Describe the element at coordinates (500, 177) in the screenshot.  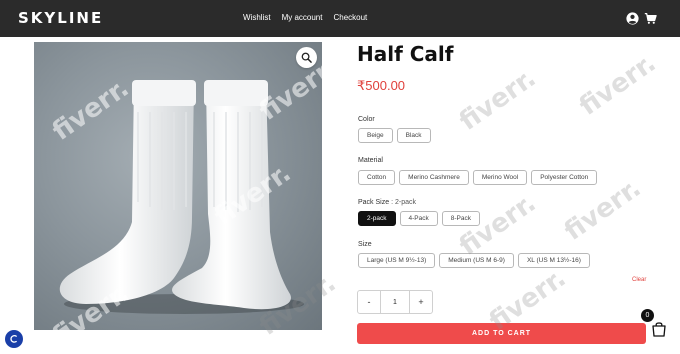
I see `material-option-merino-wool: Merino Wool` at that location.